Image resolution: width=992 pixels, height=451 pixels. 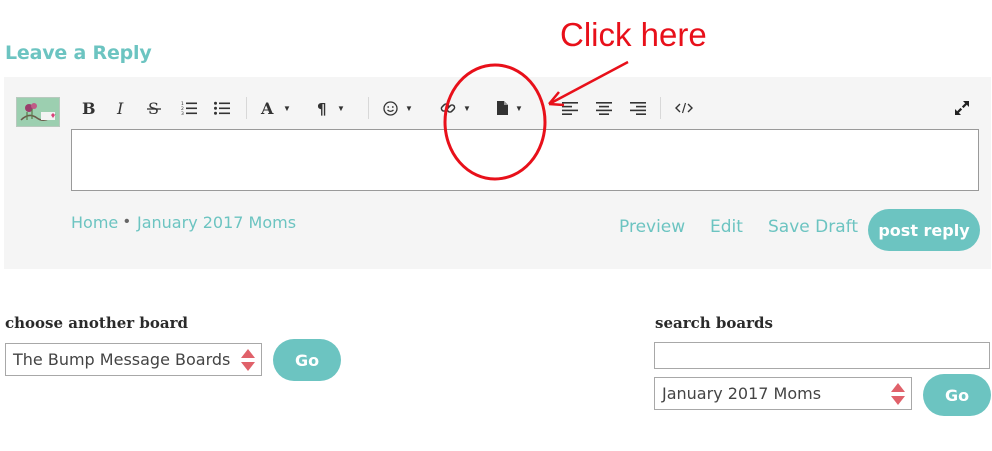 I want to click on post-reply-button: post reply, so click(x=924, y=230).